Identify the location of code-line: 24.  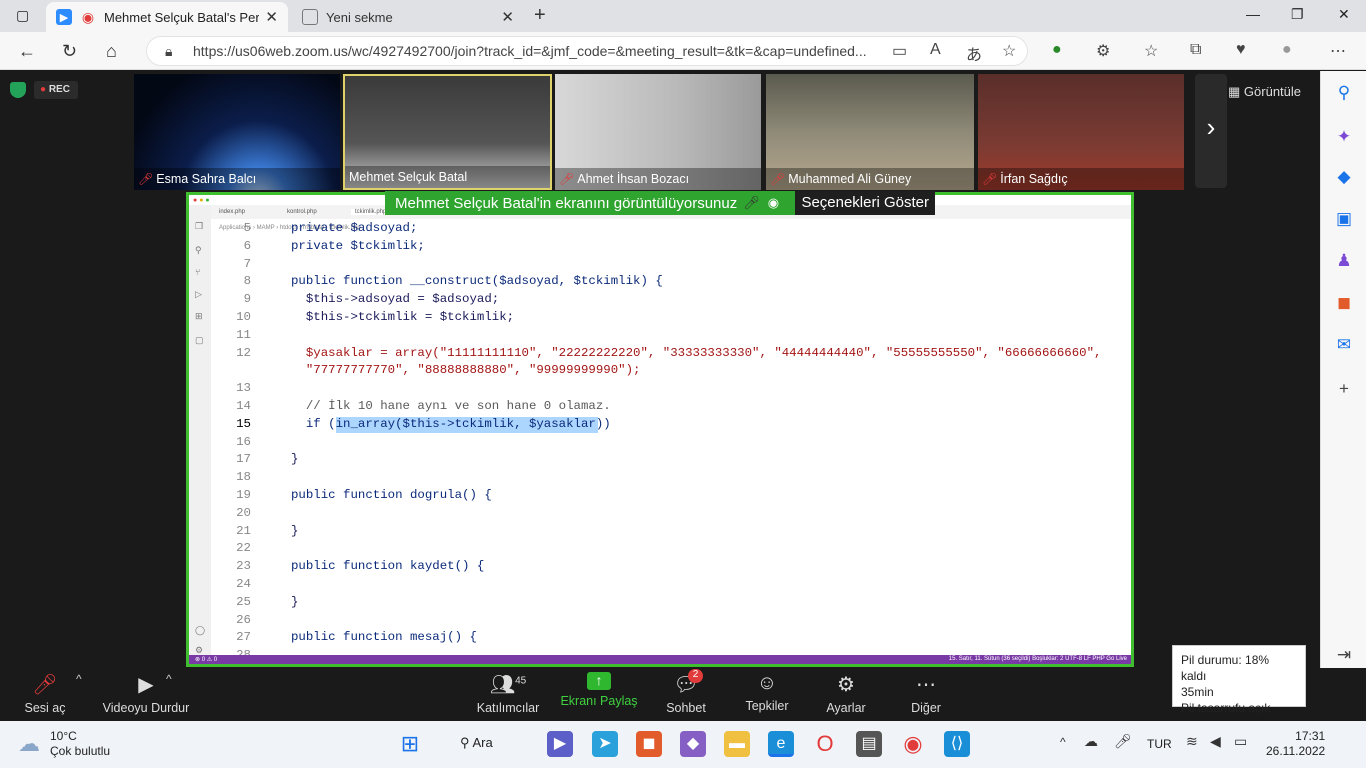
(231, 586).